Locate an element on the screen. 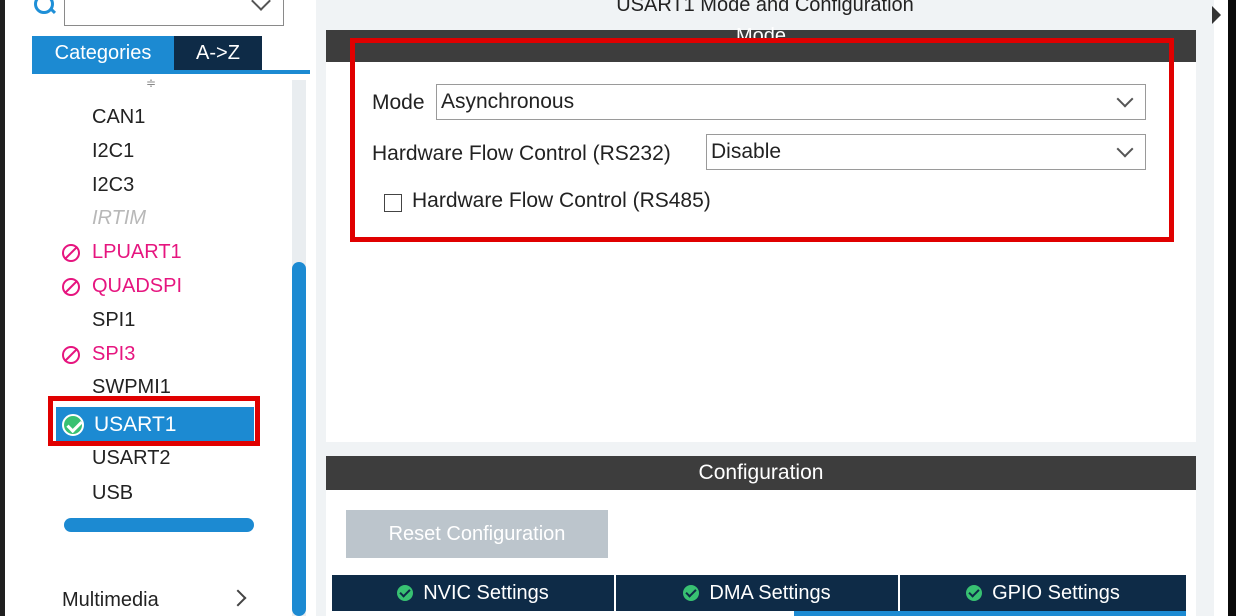 This screenshot has width=1236, height=616. tab-gpio-settings: GPIO Settings is located at coordinates (1043, 593).